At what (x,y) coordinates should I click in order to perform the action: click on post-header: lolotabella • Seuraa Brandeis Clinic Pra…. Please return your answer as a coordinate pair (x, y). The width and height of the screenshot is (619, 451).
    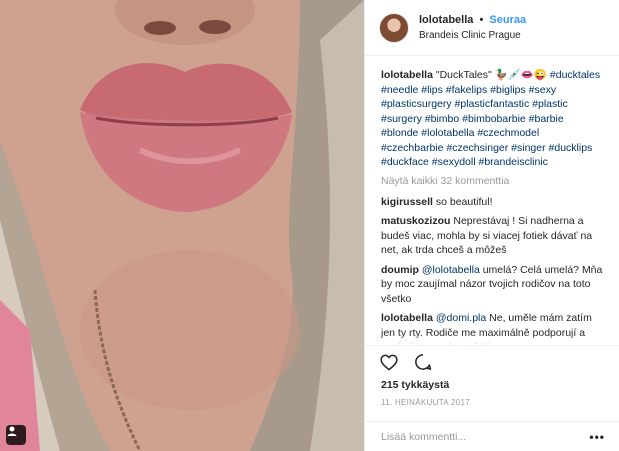
    Looking at the image, I should click on (492, 28).